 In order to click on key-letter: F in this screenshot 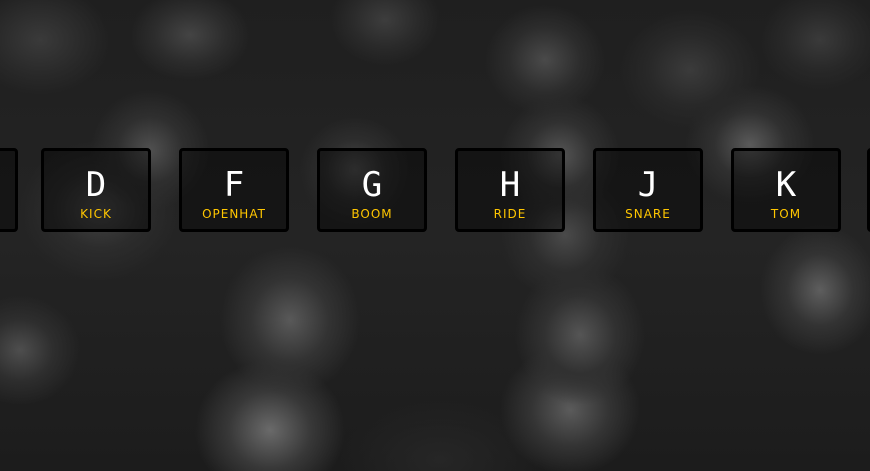, I will do `click(234, 185)`.